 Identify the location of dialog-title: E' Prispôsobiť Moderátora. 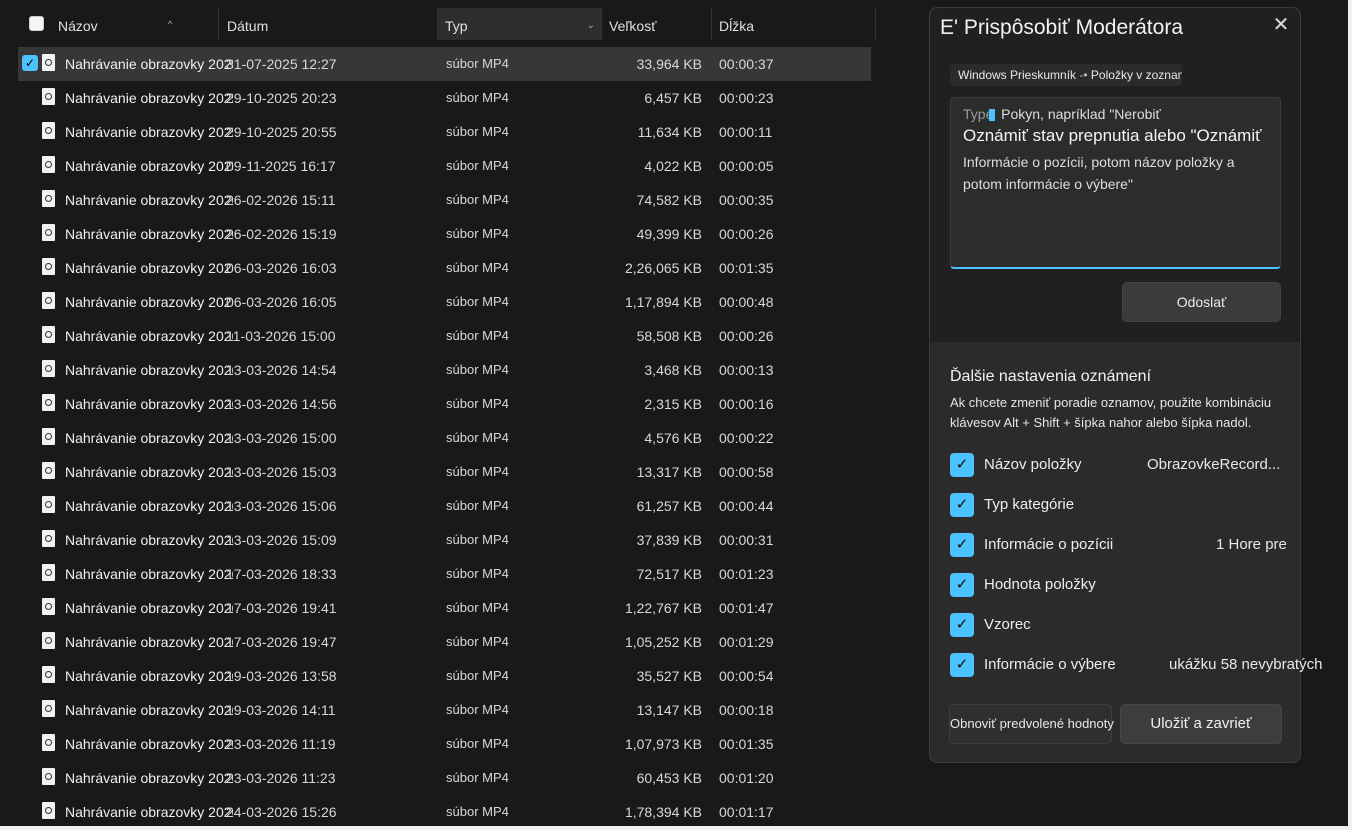
(1061, 27).